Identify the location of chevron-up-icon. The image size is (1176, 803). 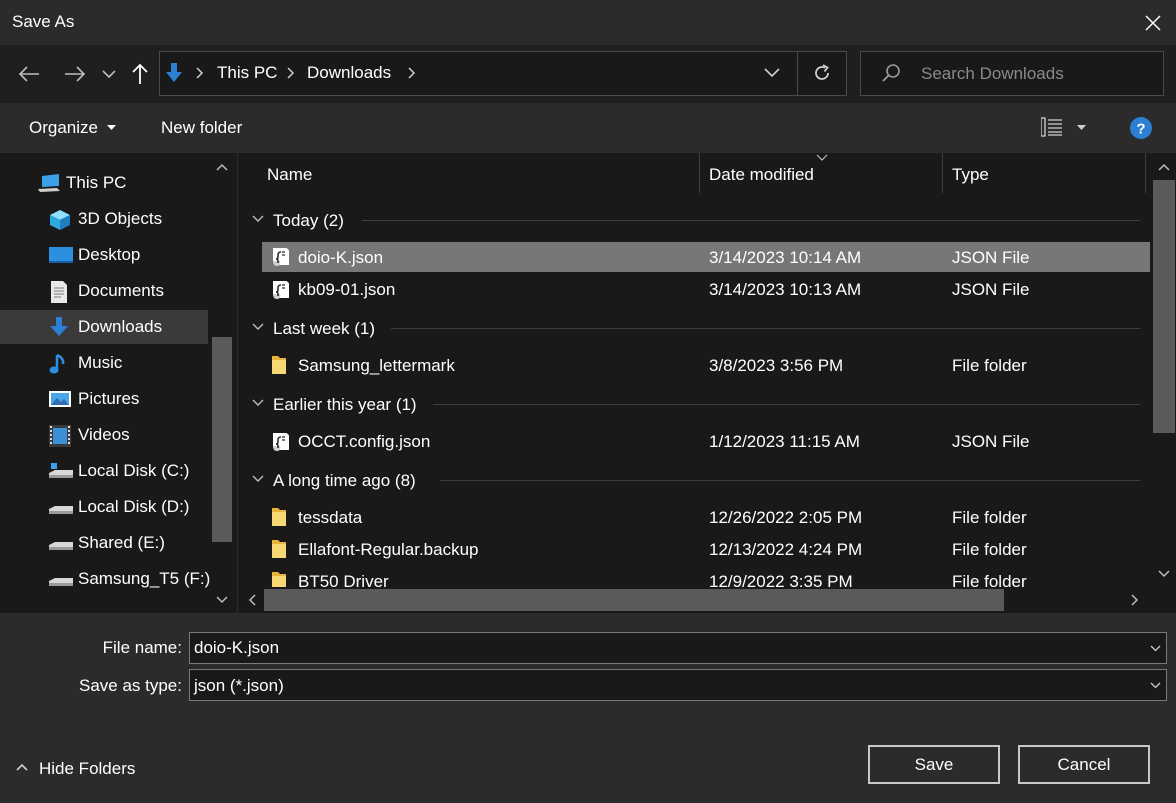
(22, 767).